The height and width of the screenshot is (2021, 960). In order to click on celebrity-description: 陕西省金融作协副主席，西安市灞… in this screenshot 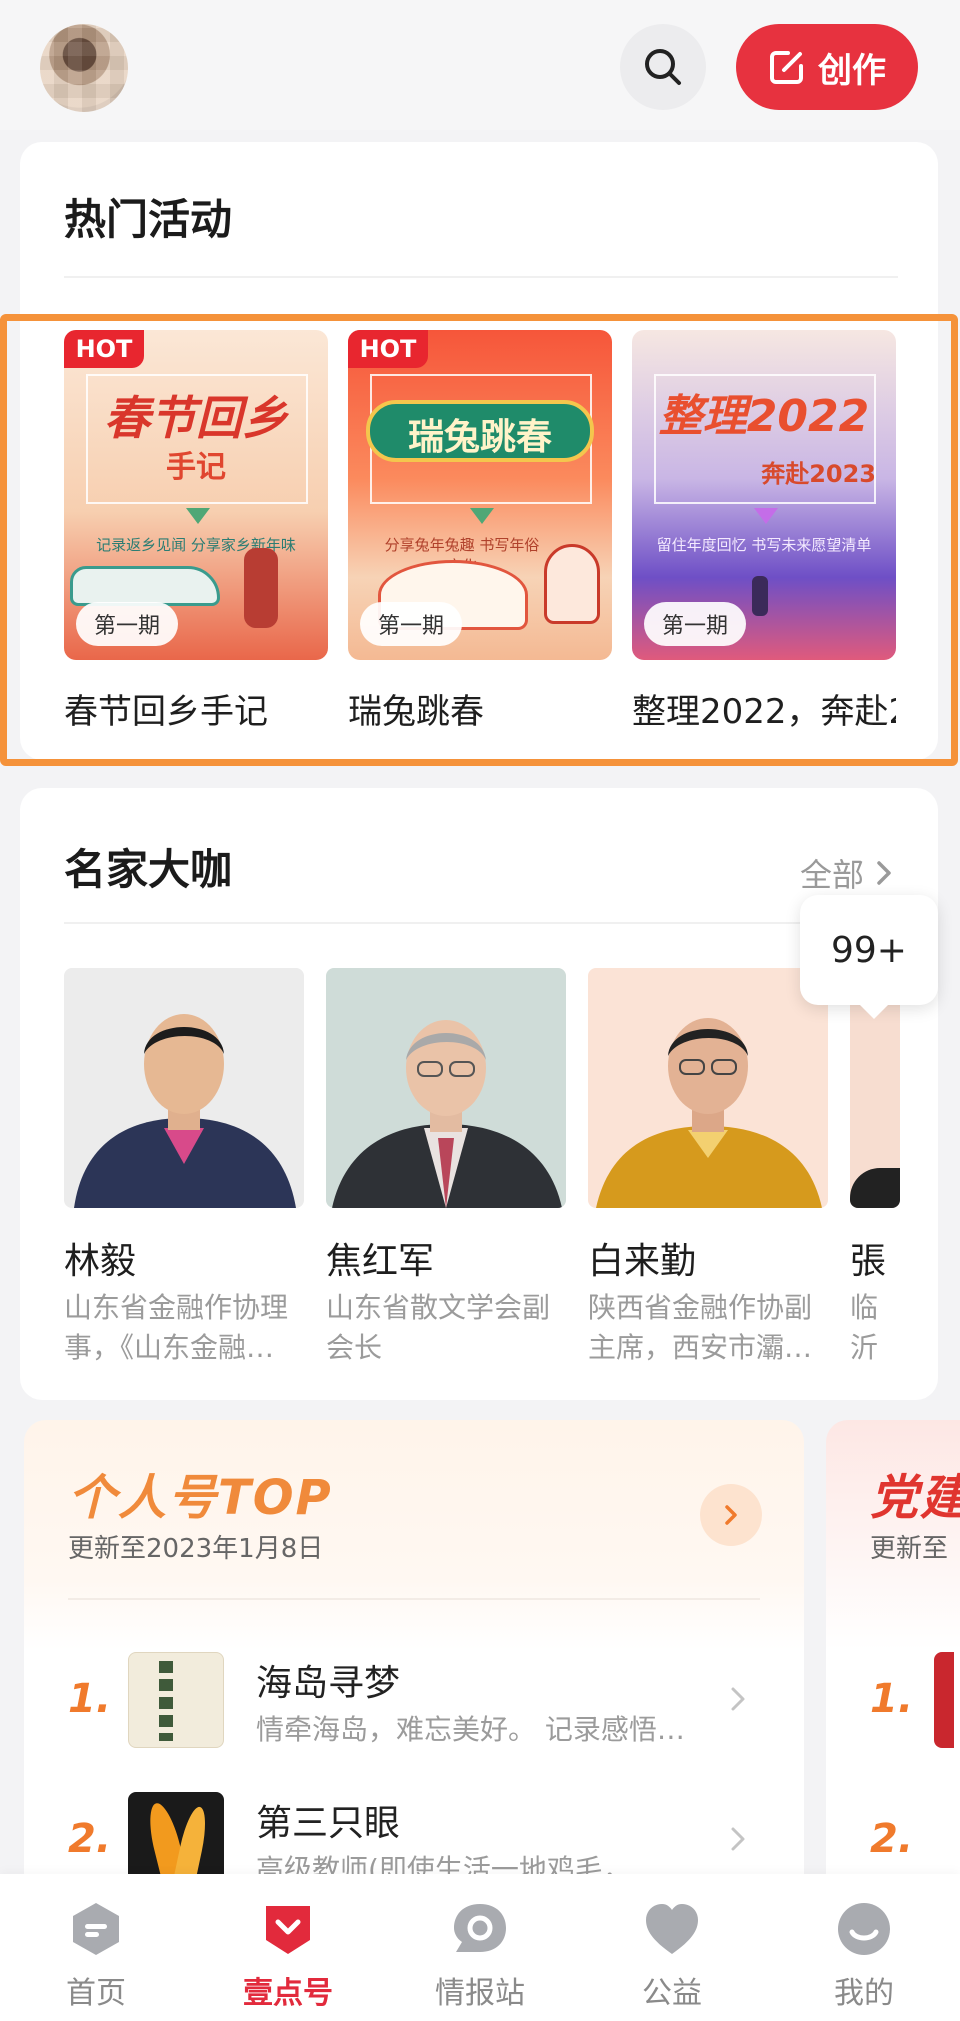, I will do `click(700, 1327)`.